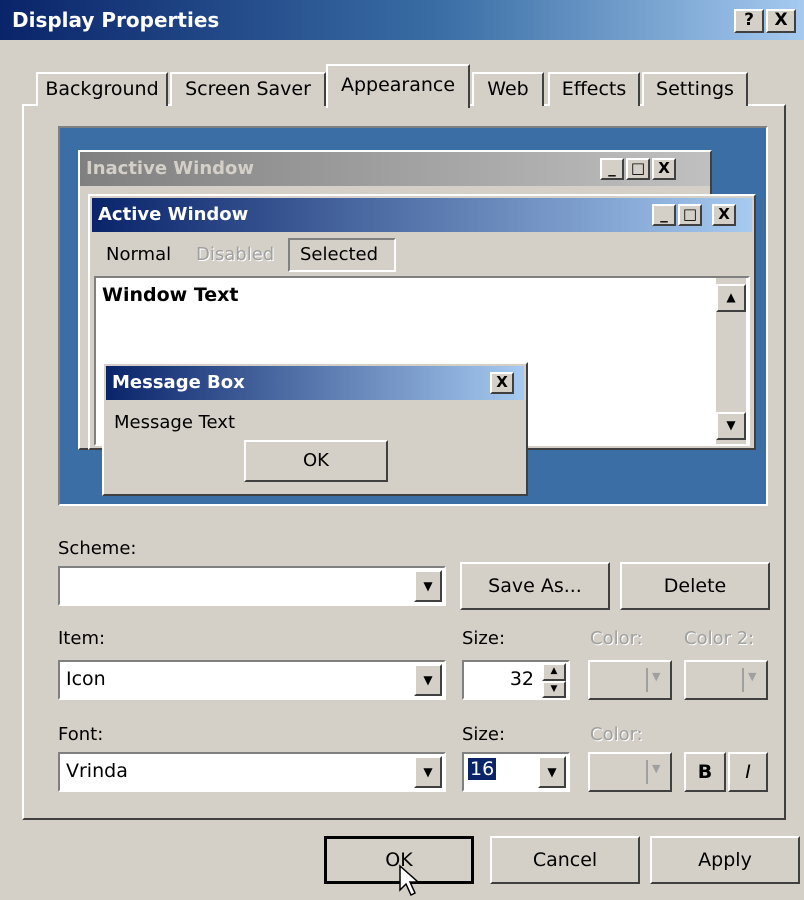 Image resolution: width=804 pixels, height=900 pixels. Describe the element at coordinates (97, 548) in the screenshot. I see `scheme-label: Scheme:` at that location.